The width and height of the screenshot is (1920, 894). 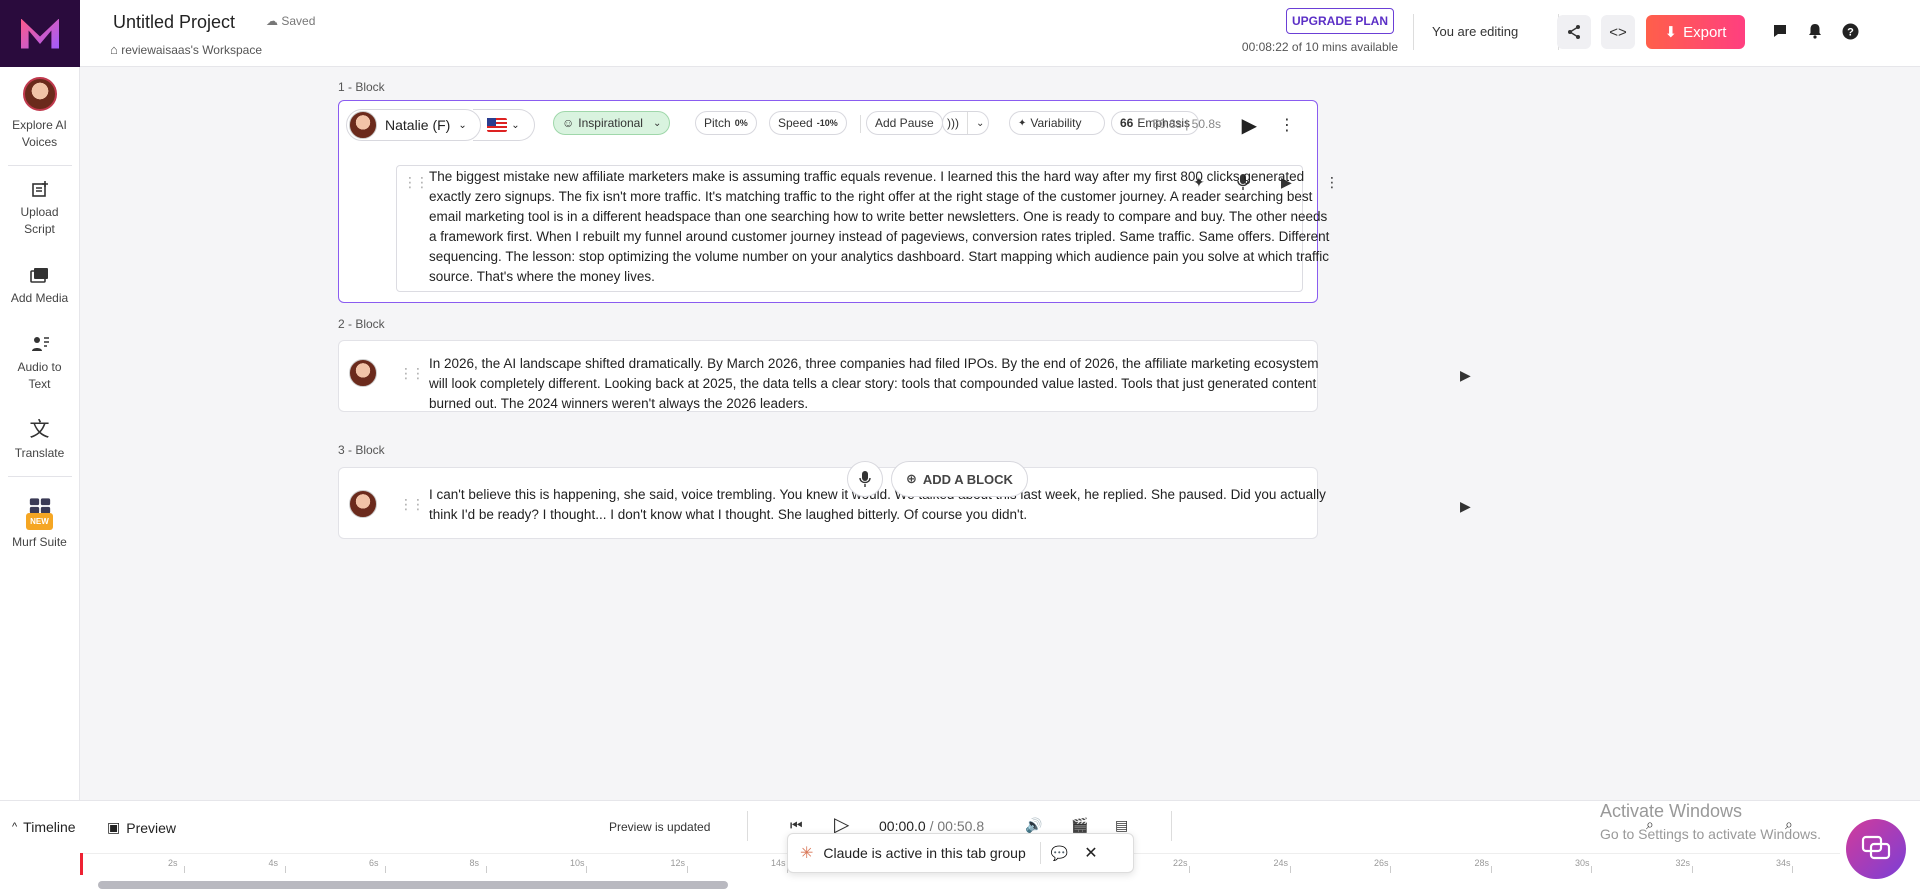 What do you see at coordinates (290, 21) in the screenshot?
I see `save-status: ☁ Saved` at bounding box center [290, 21].